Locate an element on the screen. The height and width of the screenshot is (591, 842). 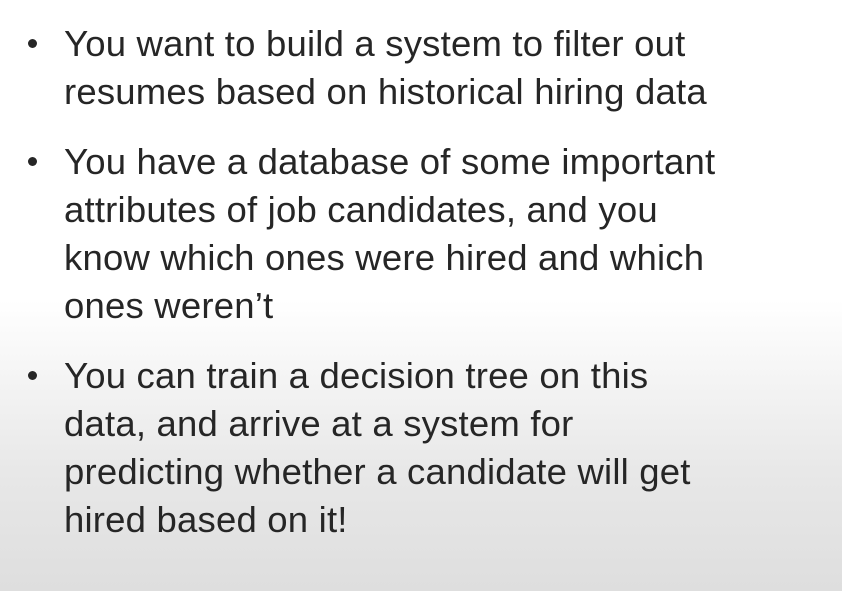
bullet-line: predicting whether a candidate will get is located at coordinates (377, 471).